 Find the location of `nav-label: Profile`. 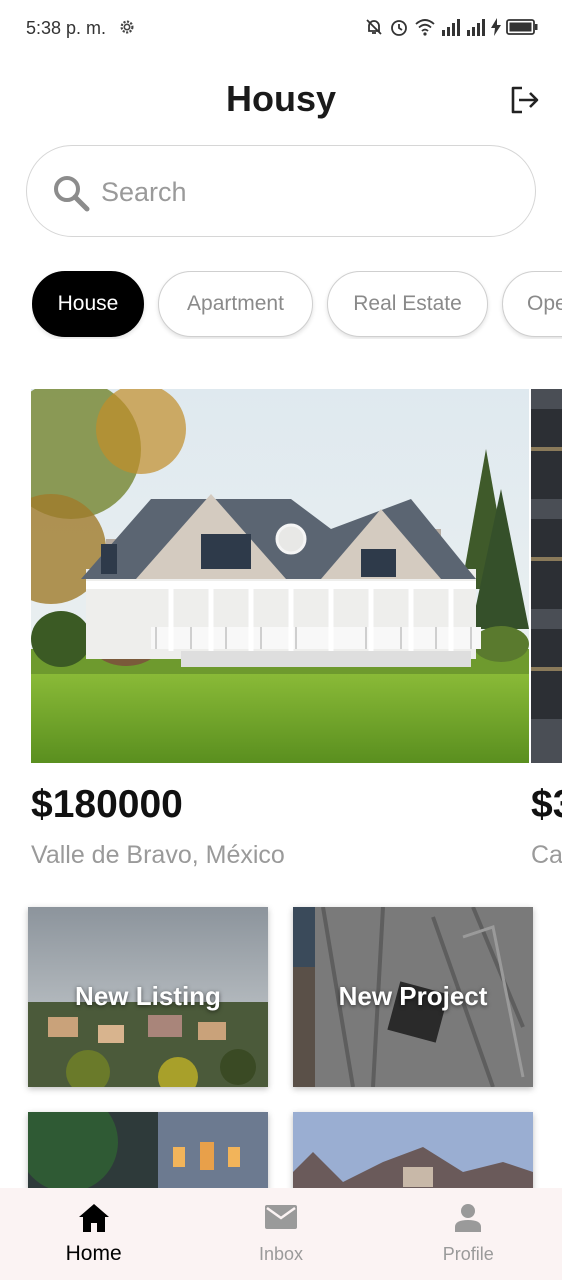

nav-label: Profile is located at coordinates (468, 1254).